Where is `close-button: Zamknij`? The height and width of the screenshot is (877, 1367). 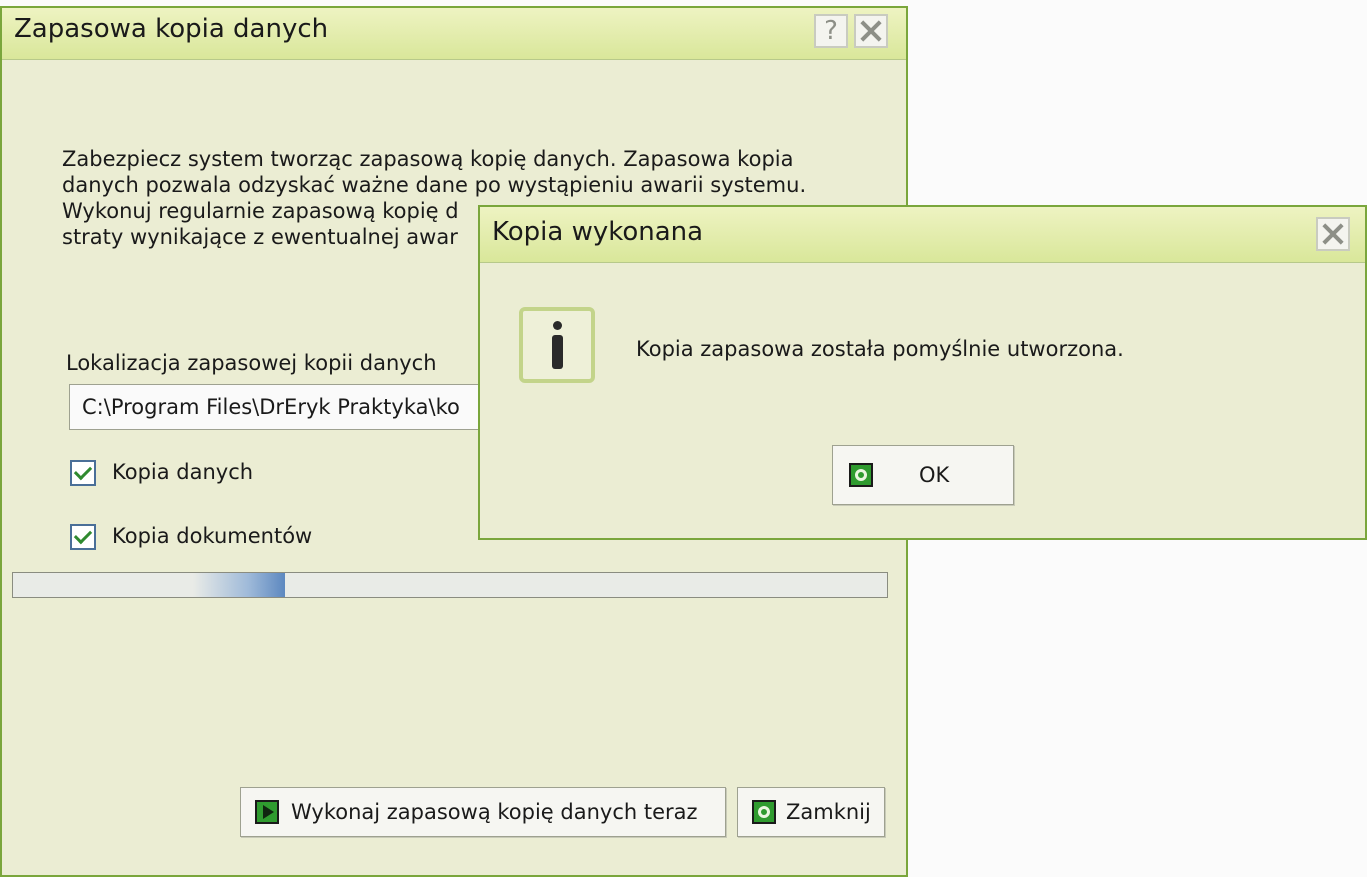
close-button: Zamknij is located at coordinates (811, 812).